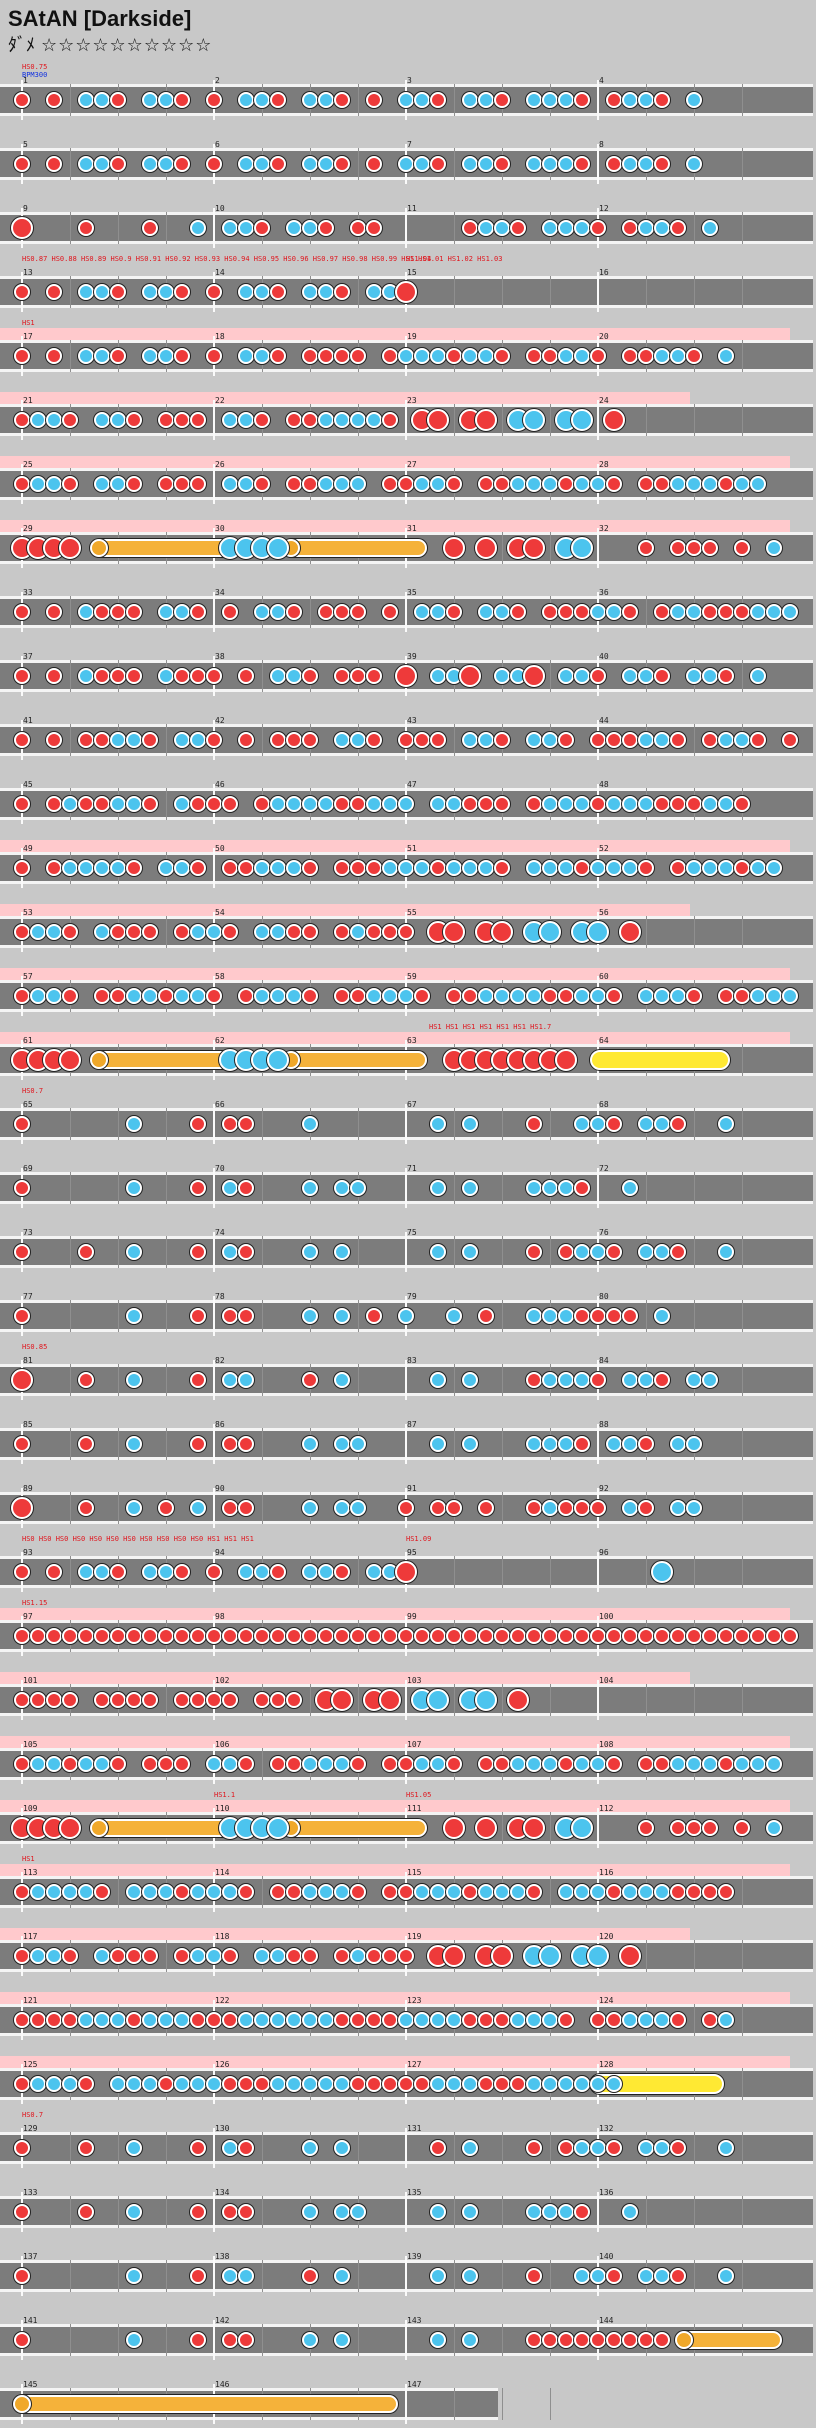  I want to click on measure-number: 52, so click(604, 848).